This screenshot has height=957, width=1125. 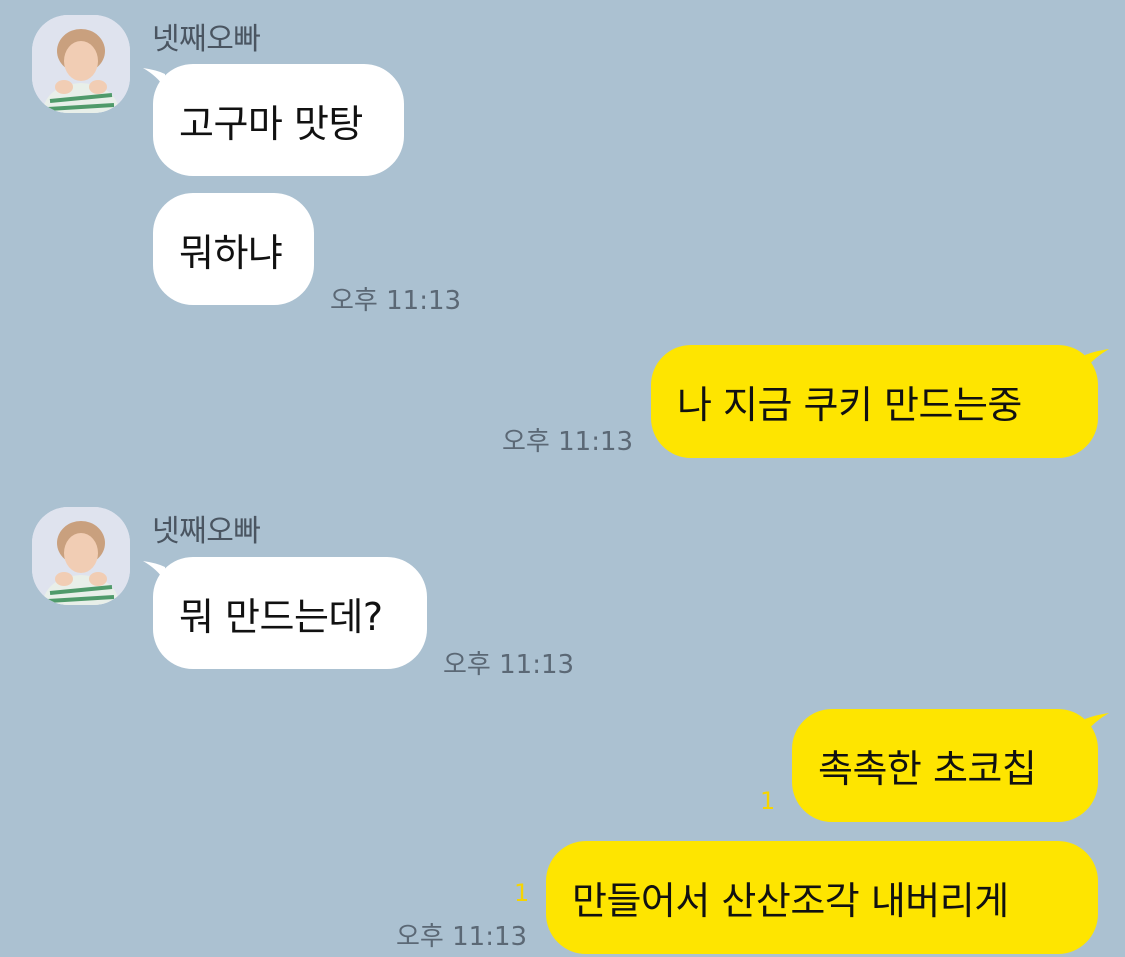 I want to click on message-text: 고구마 맛탕, so click(x=271, y=123).